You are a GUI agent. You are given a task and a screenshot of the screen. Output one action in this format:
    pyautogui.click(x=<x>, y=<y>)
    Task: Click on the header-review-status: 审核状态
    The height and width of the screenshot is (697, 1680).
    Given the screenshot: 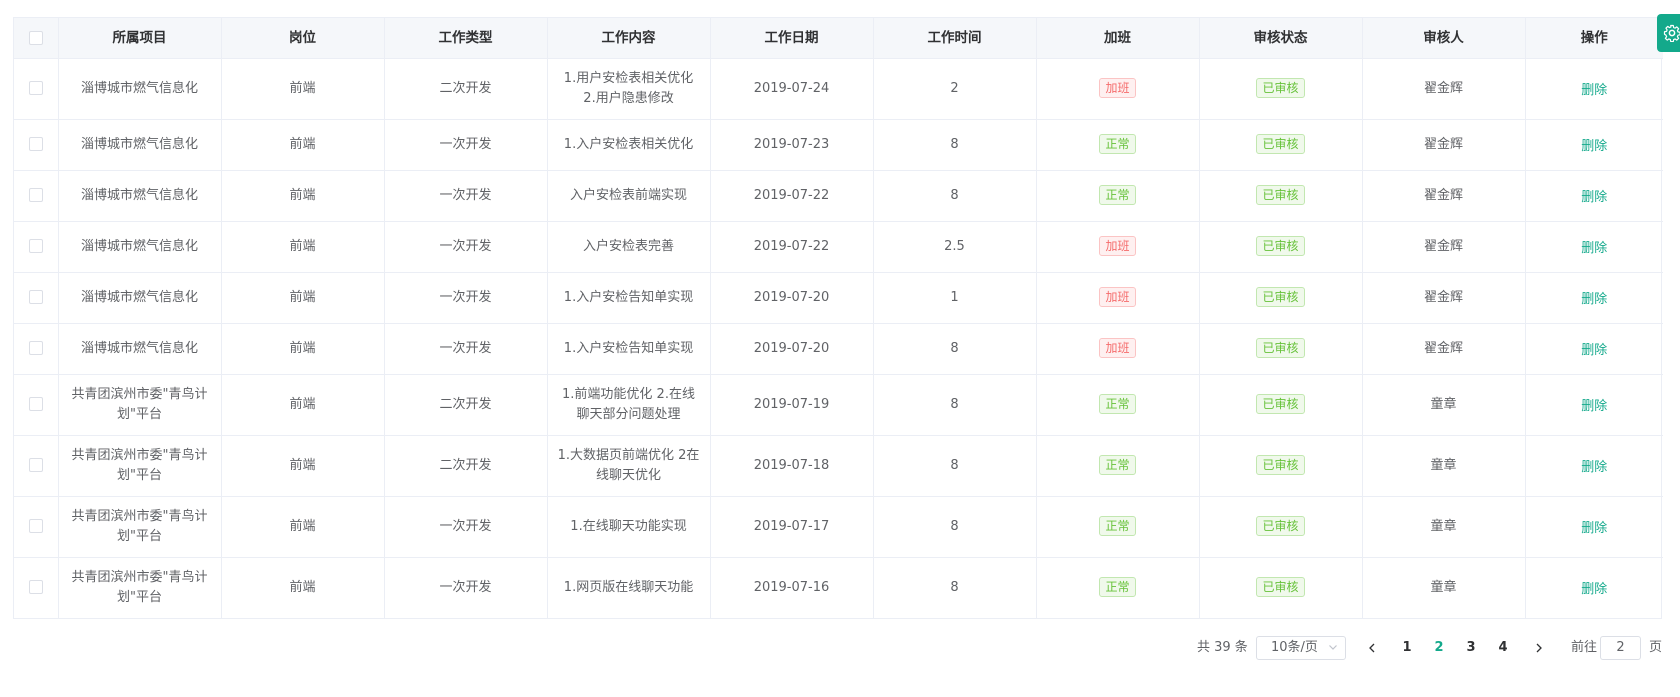 What is the action you would take?
    pyautogui.click(x=1281, y=38)
    